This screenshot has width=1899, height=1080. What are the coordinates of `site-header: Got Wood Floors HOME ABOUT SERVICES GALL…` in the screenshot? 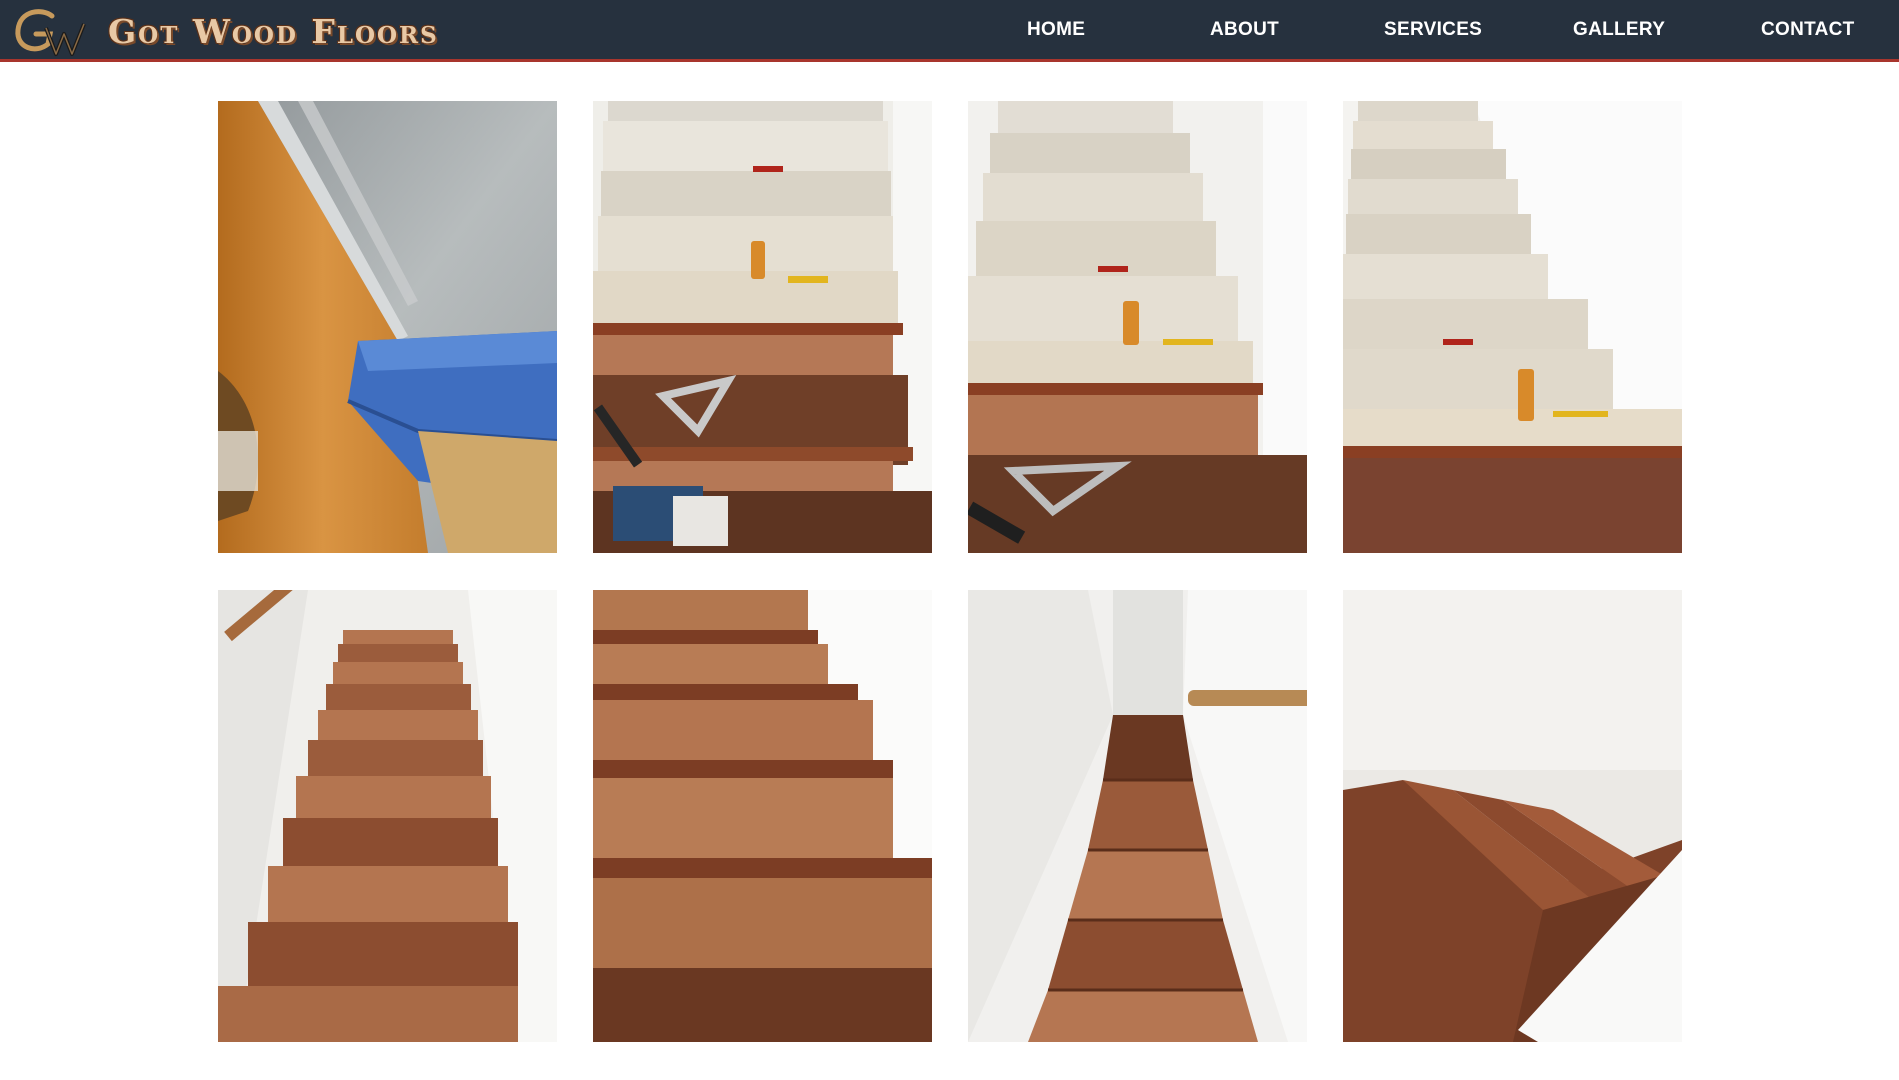 It's located at (949, 31).